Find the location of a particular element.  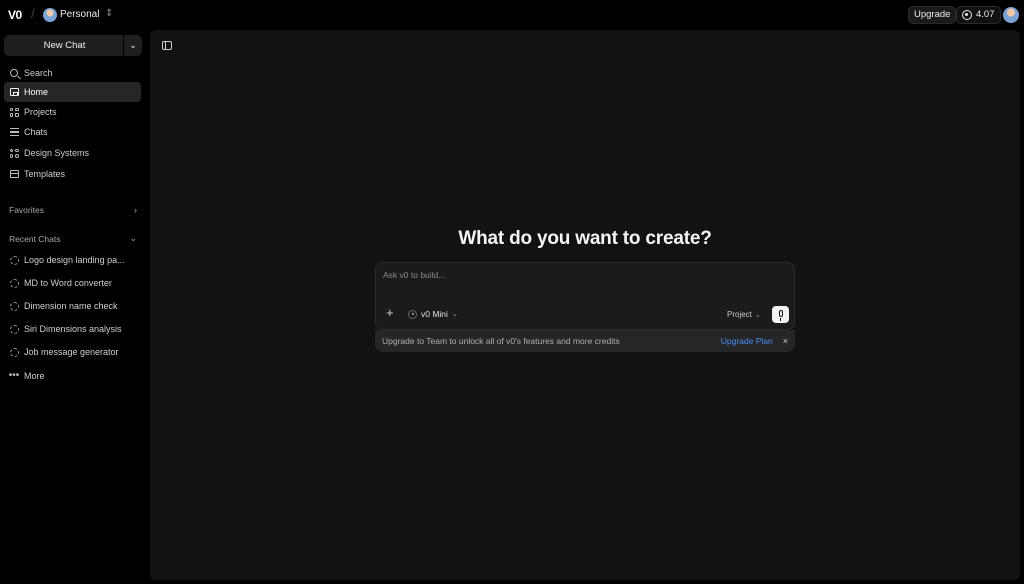

favorites-label: Favorites is located at coordinates (26, 210).